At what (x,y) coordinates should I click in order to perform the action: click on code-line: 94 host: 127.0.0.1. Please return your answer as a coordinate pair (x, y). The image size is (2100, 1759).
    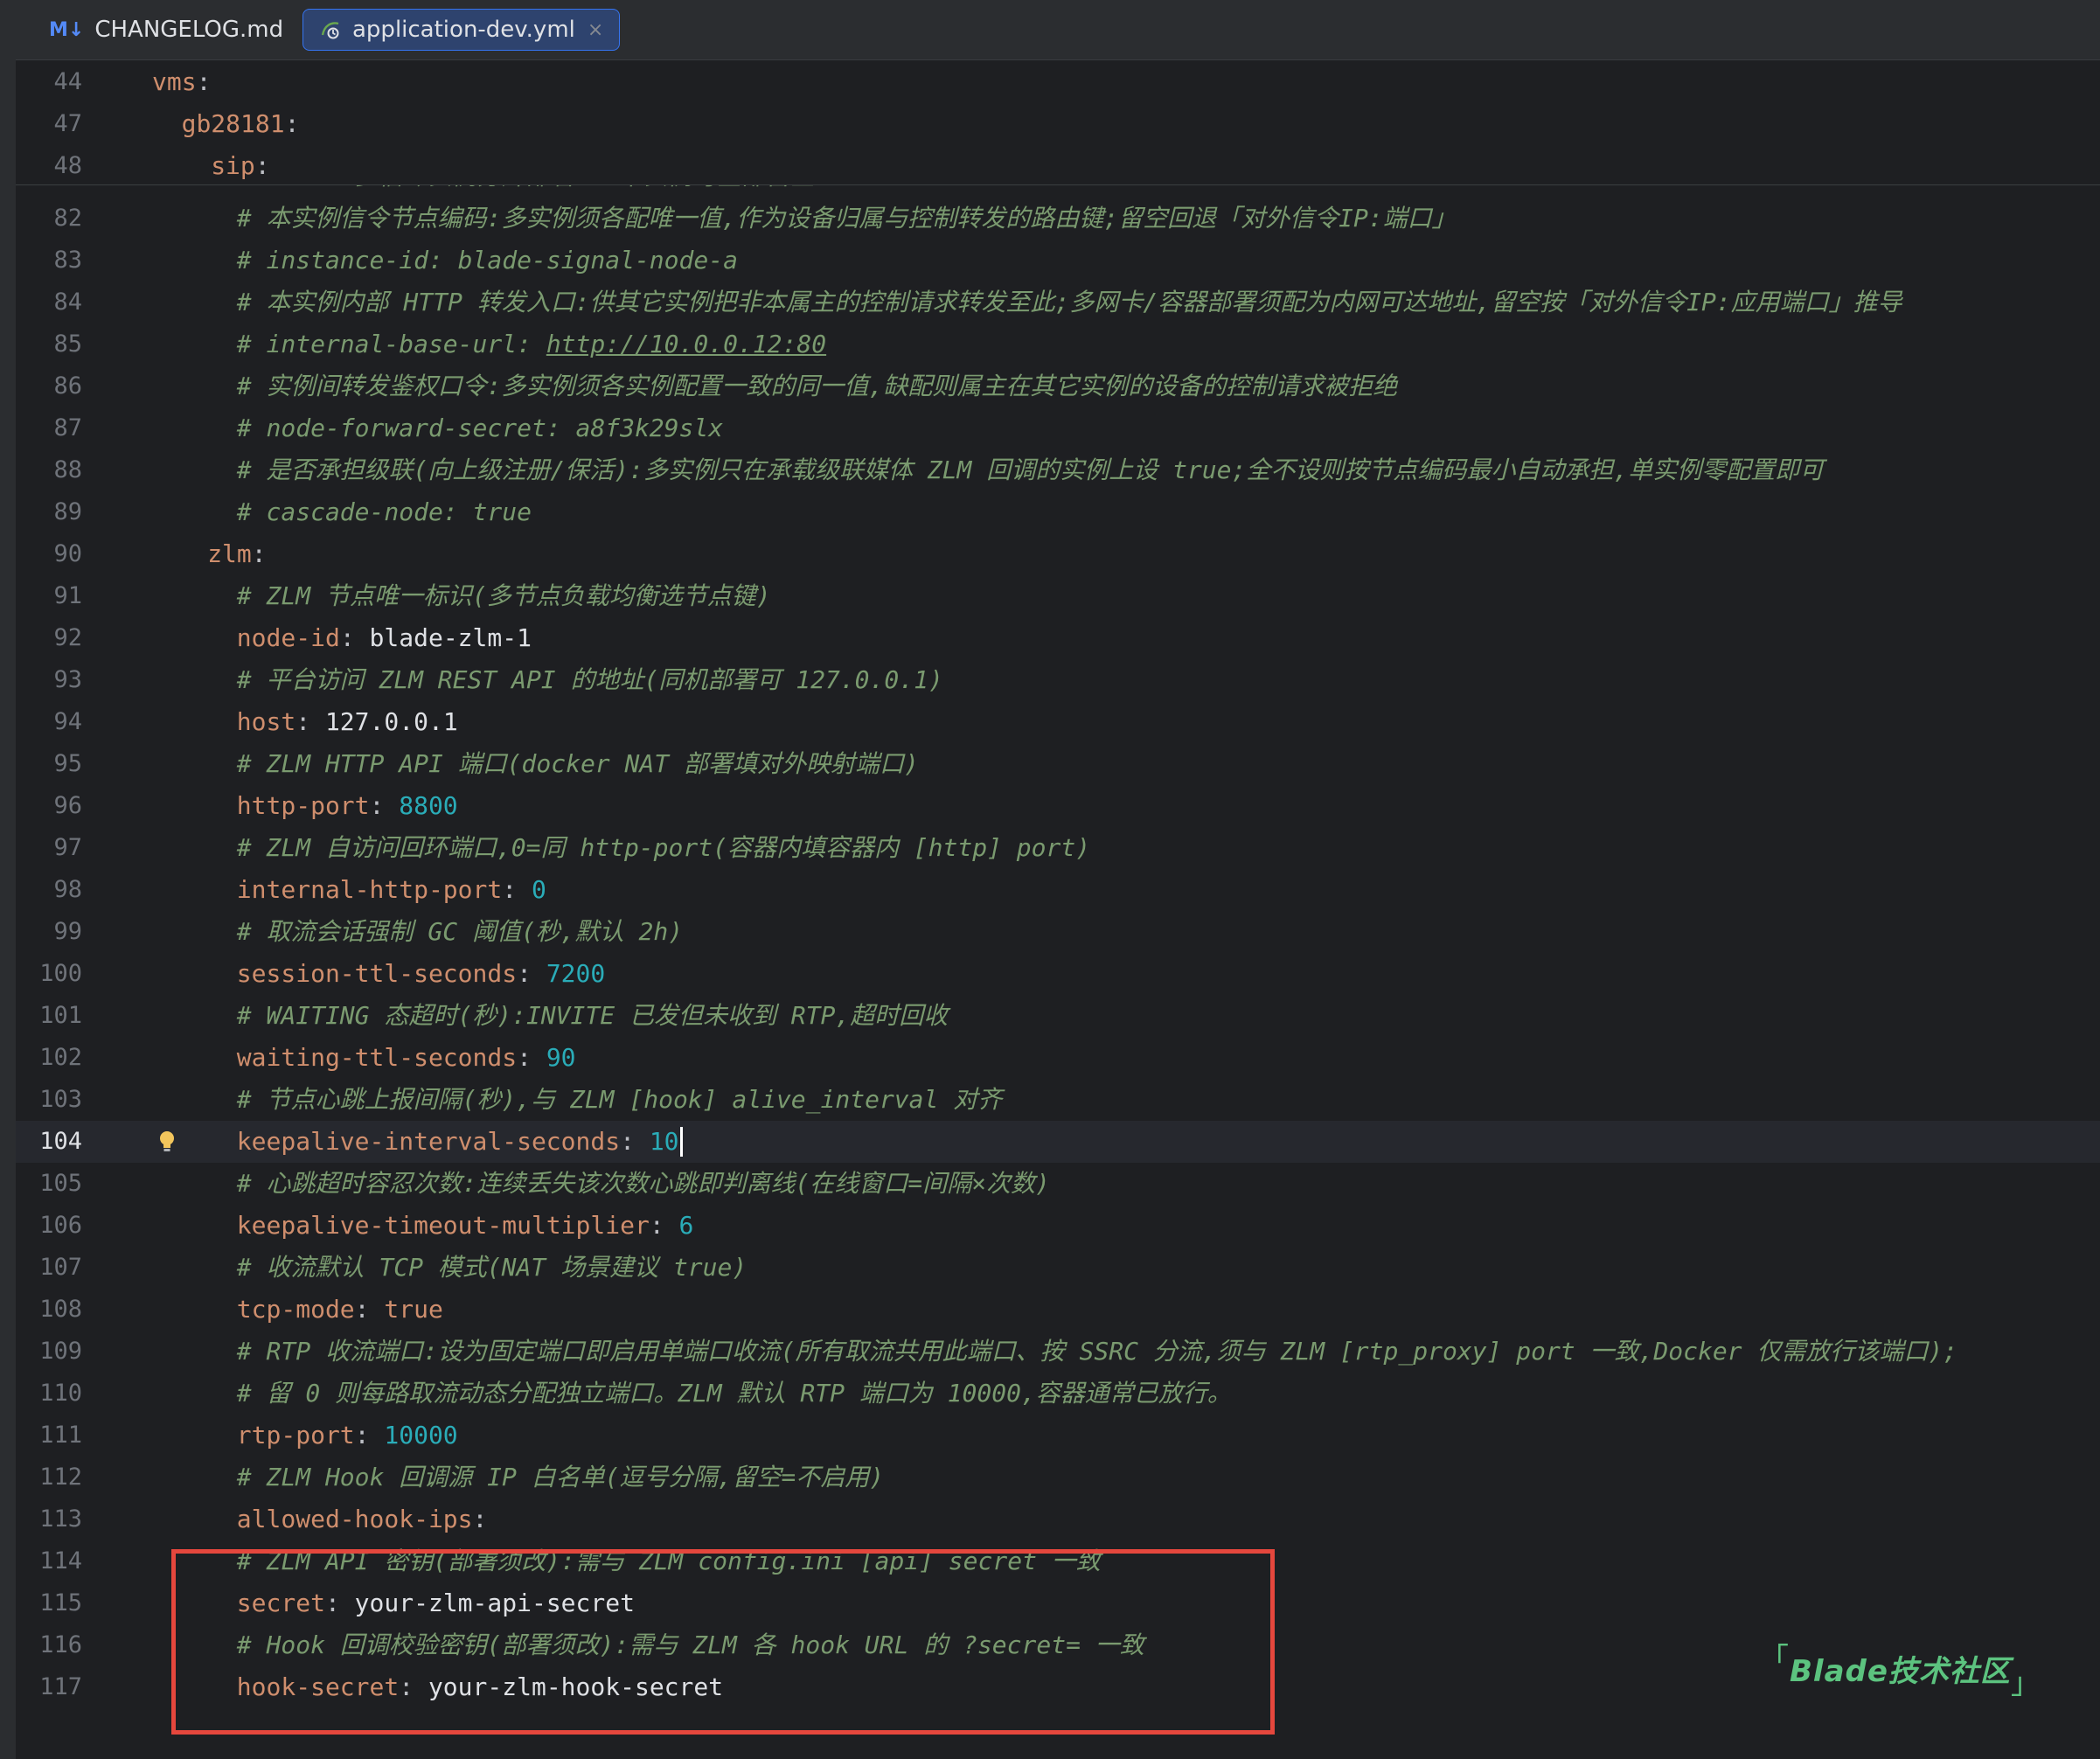
    Looking at the image, I should click on (1058, 722).